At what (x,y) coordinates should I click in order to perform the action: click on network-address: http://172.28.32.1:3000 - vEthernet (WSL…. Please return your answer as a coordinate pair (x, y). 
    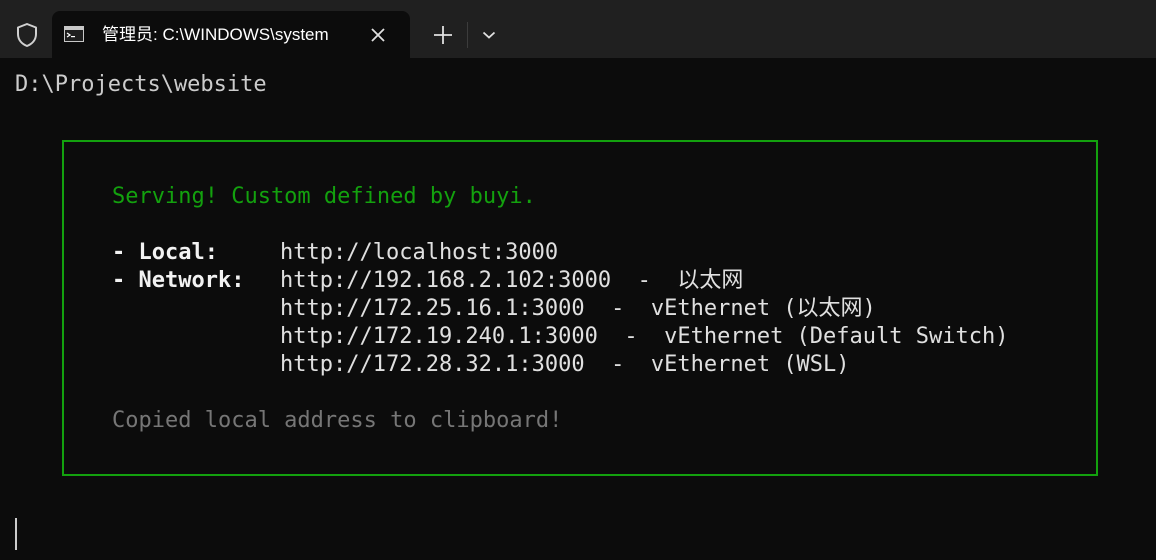
    Looking at the image, I should click on (565, 364).